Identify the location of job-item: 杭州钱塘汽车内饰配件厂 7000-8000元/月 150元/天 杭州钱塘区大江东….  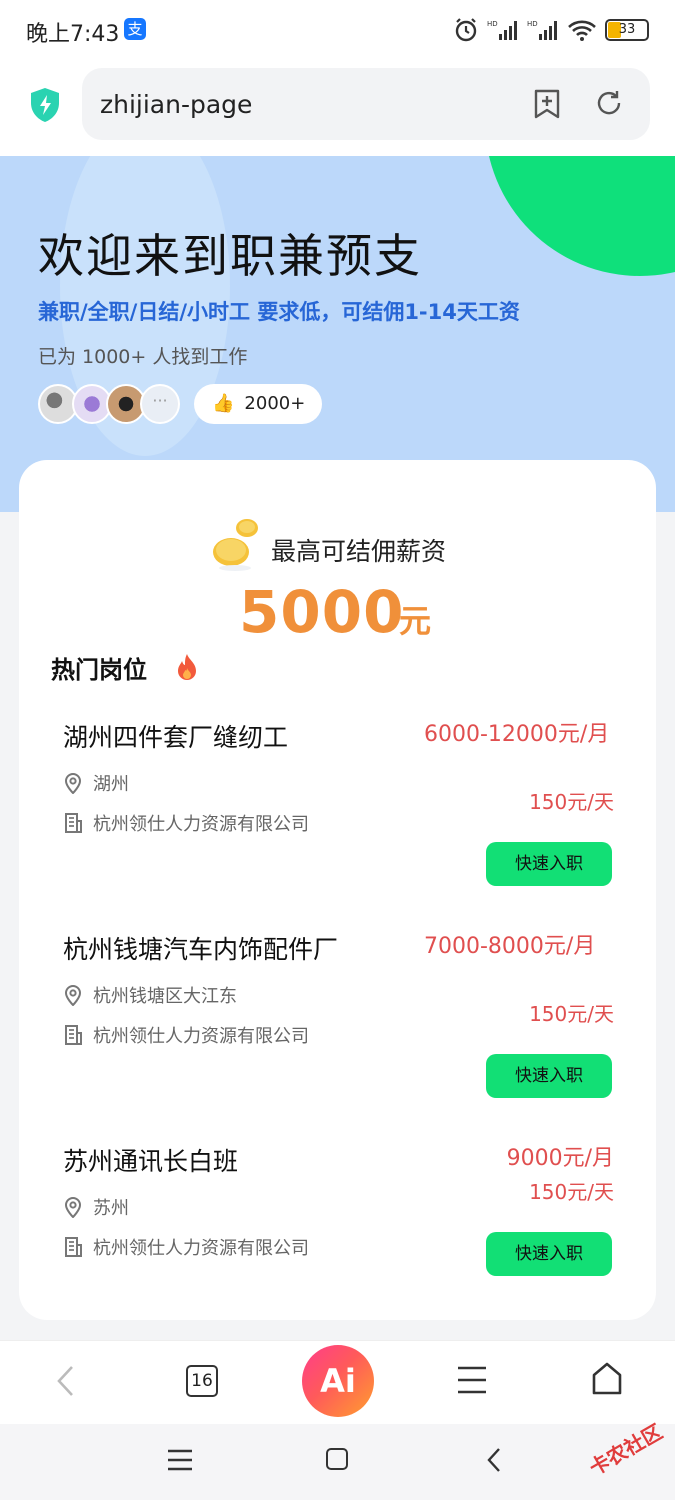
(337, 1030).